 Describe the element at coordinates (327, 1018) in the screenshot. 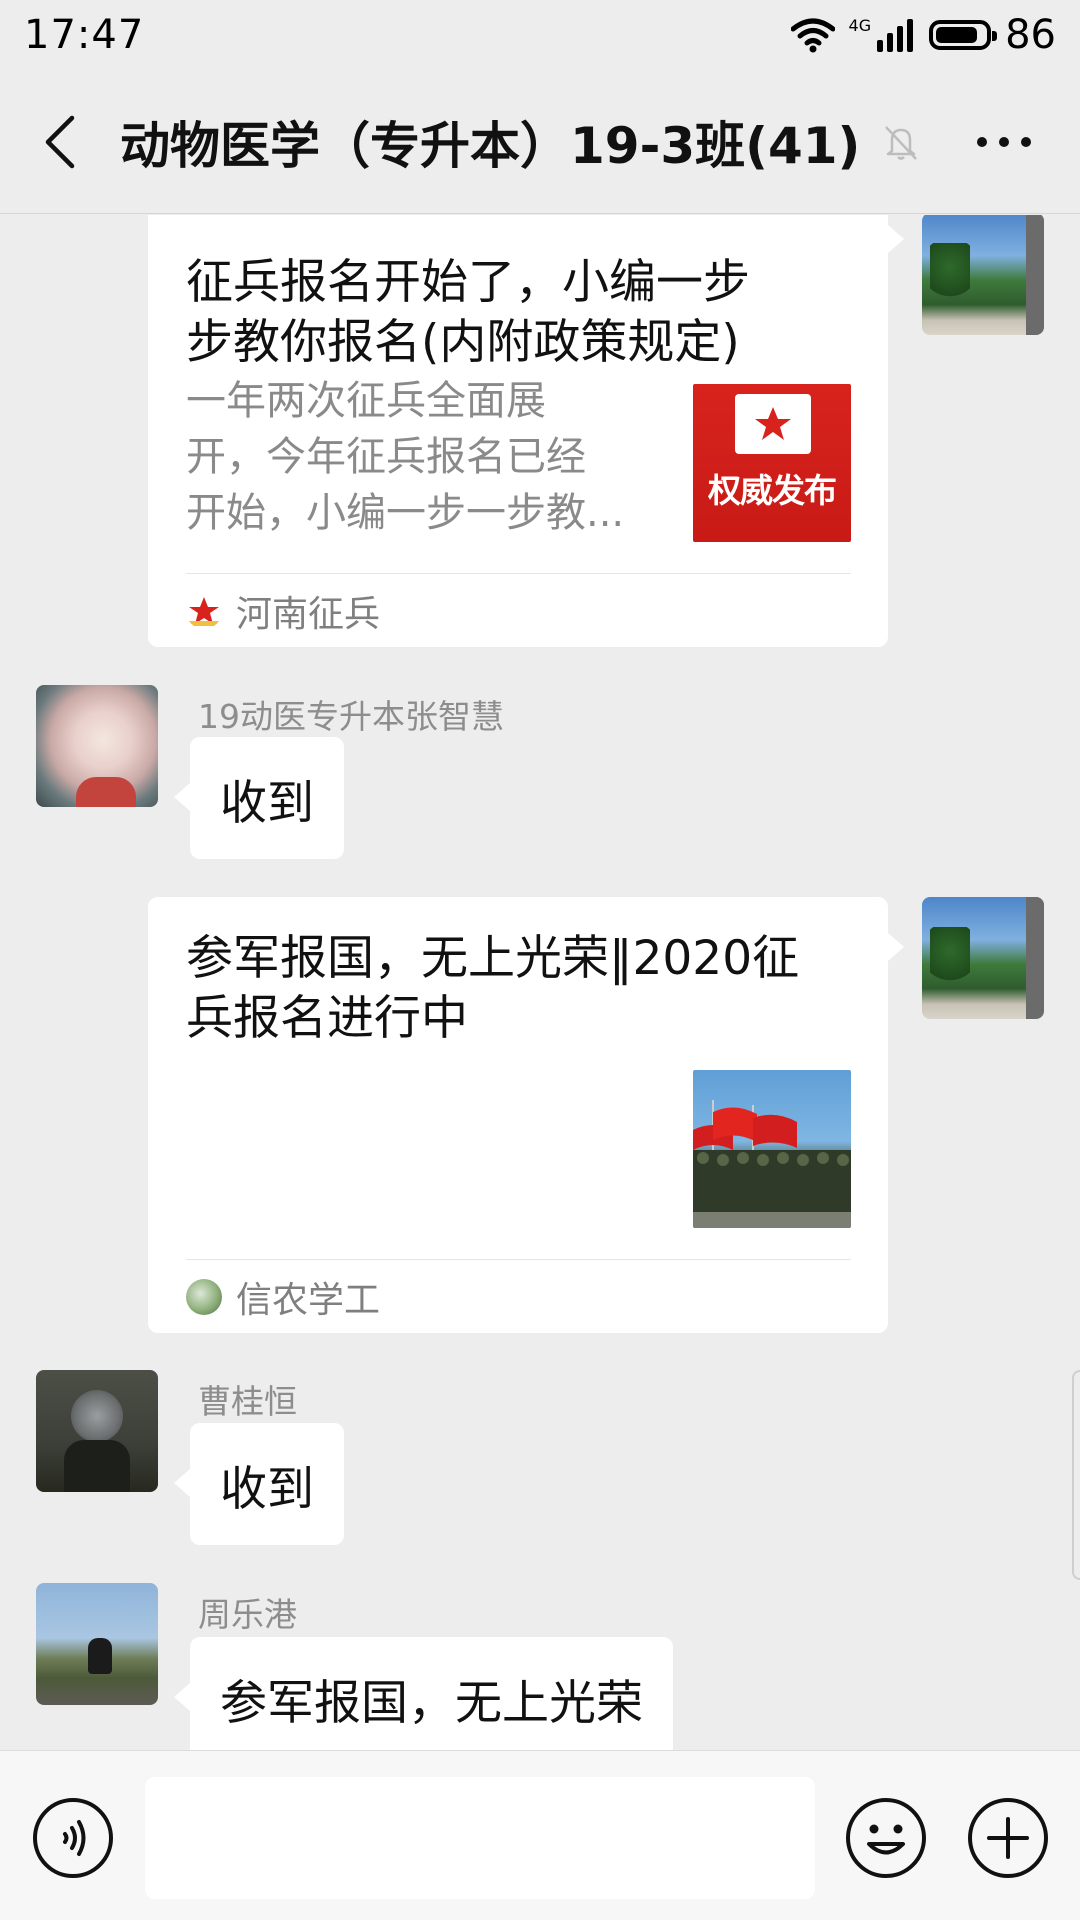

I see `article-title-line: 兵报名进行中` at that location.